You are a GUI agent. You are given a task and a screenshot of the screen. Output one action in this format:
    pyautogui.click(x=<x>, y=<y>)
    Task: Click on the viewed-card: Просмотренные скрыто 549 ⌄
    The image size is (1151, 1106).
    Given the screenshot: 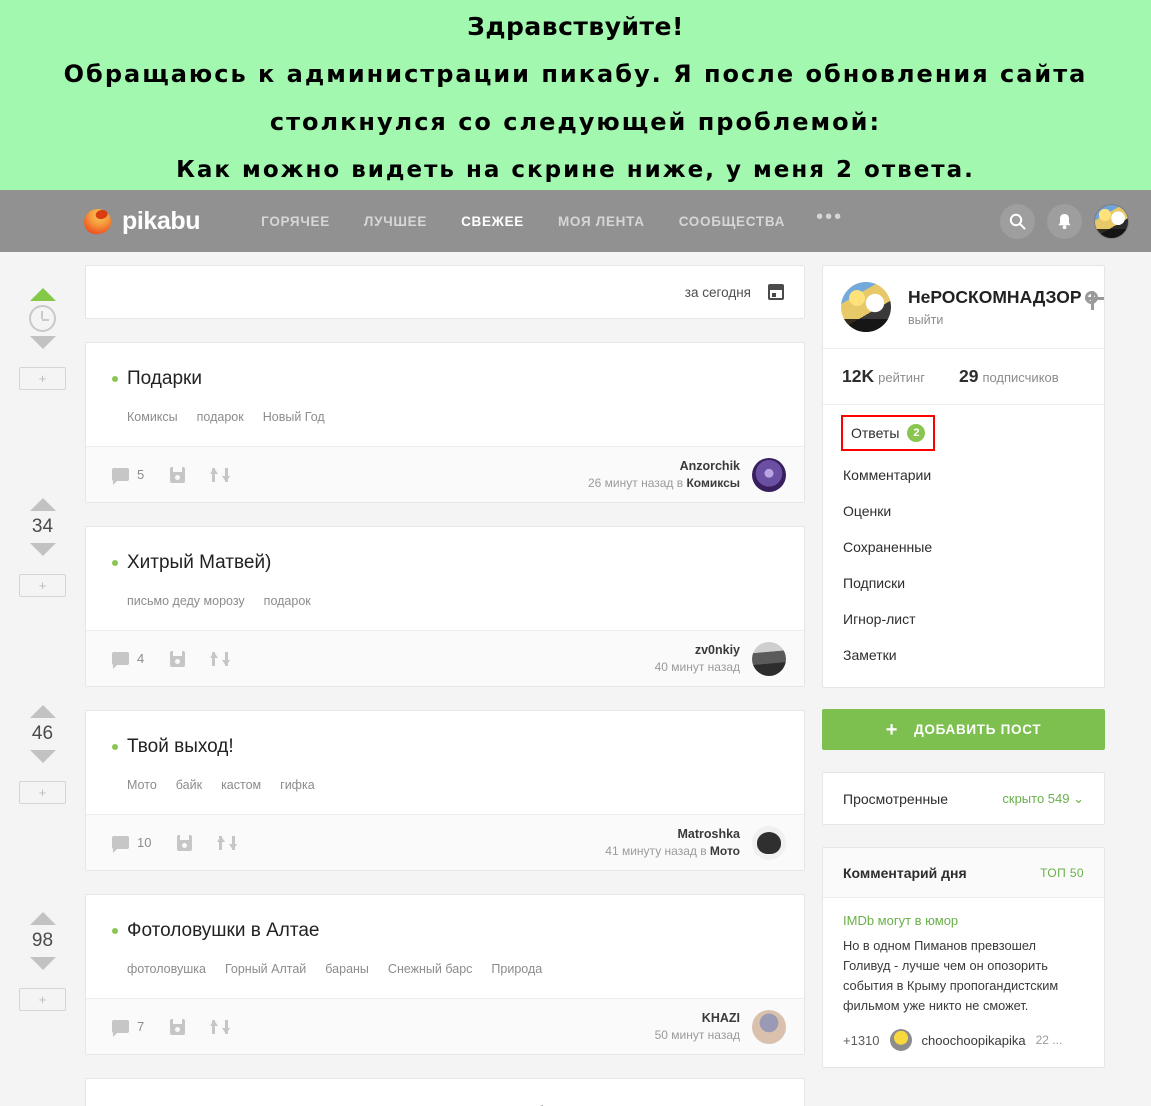 What is the action you would take?
    pyautogui.click(x=963, y=798)
    